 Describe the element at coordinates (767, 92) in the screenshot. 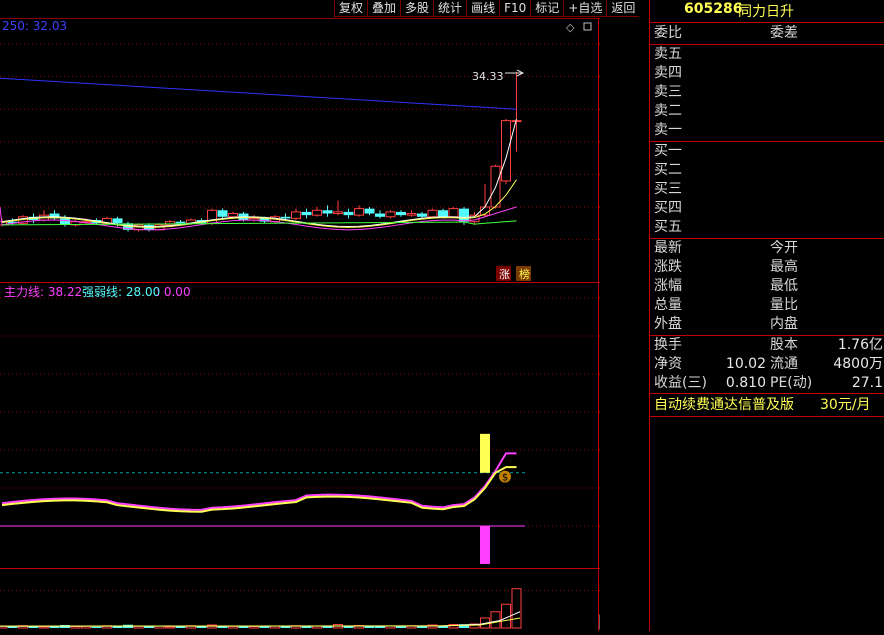

I see `sell-level-row: 卖三` at that location.